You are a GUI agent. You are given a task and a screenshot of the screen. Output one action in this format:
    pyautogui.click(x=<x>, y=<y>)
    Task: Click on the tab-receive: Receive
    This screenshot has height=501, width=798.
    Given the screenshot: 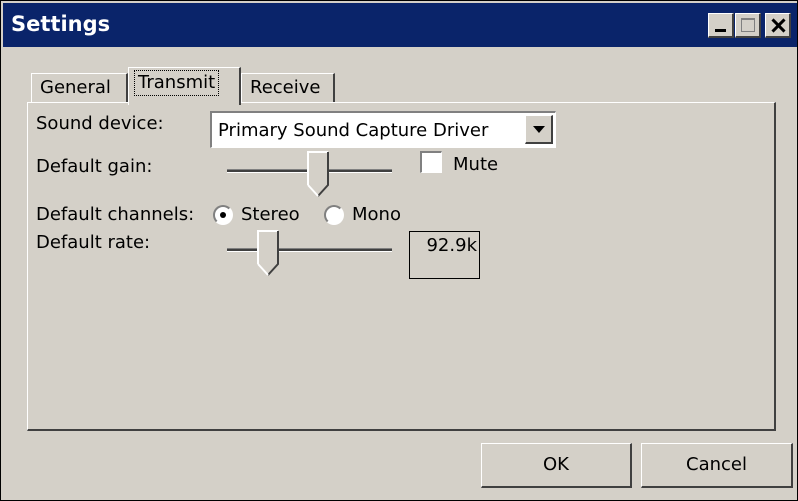 What is the action you would take?
    pyautogui.click(x=288, y=88)
    